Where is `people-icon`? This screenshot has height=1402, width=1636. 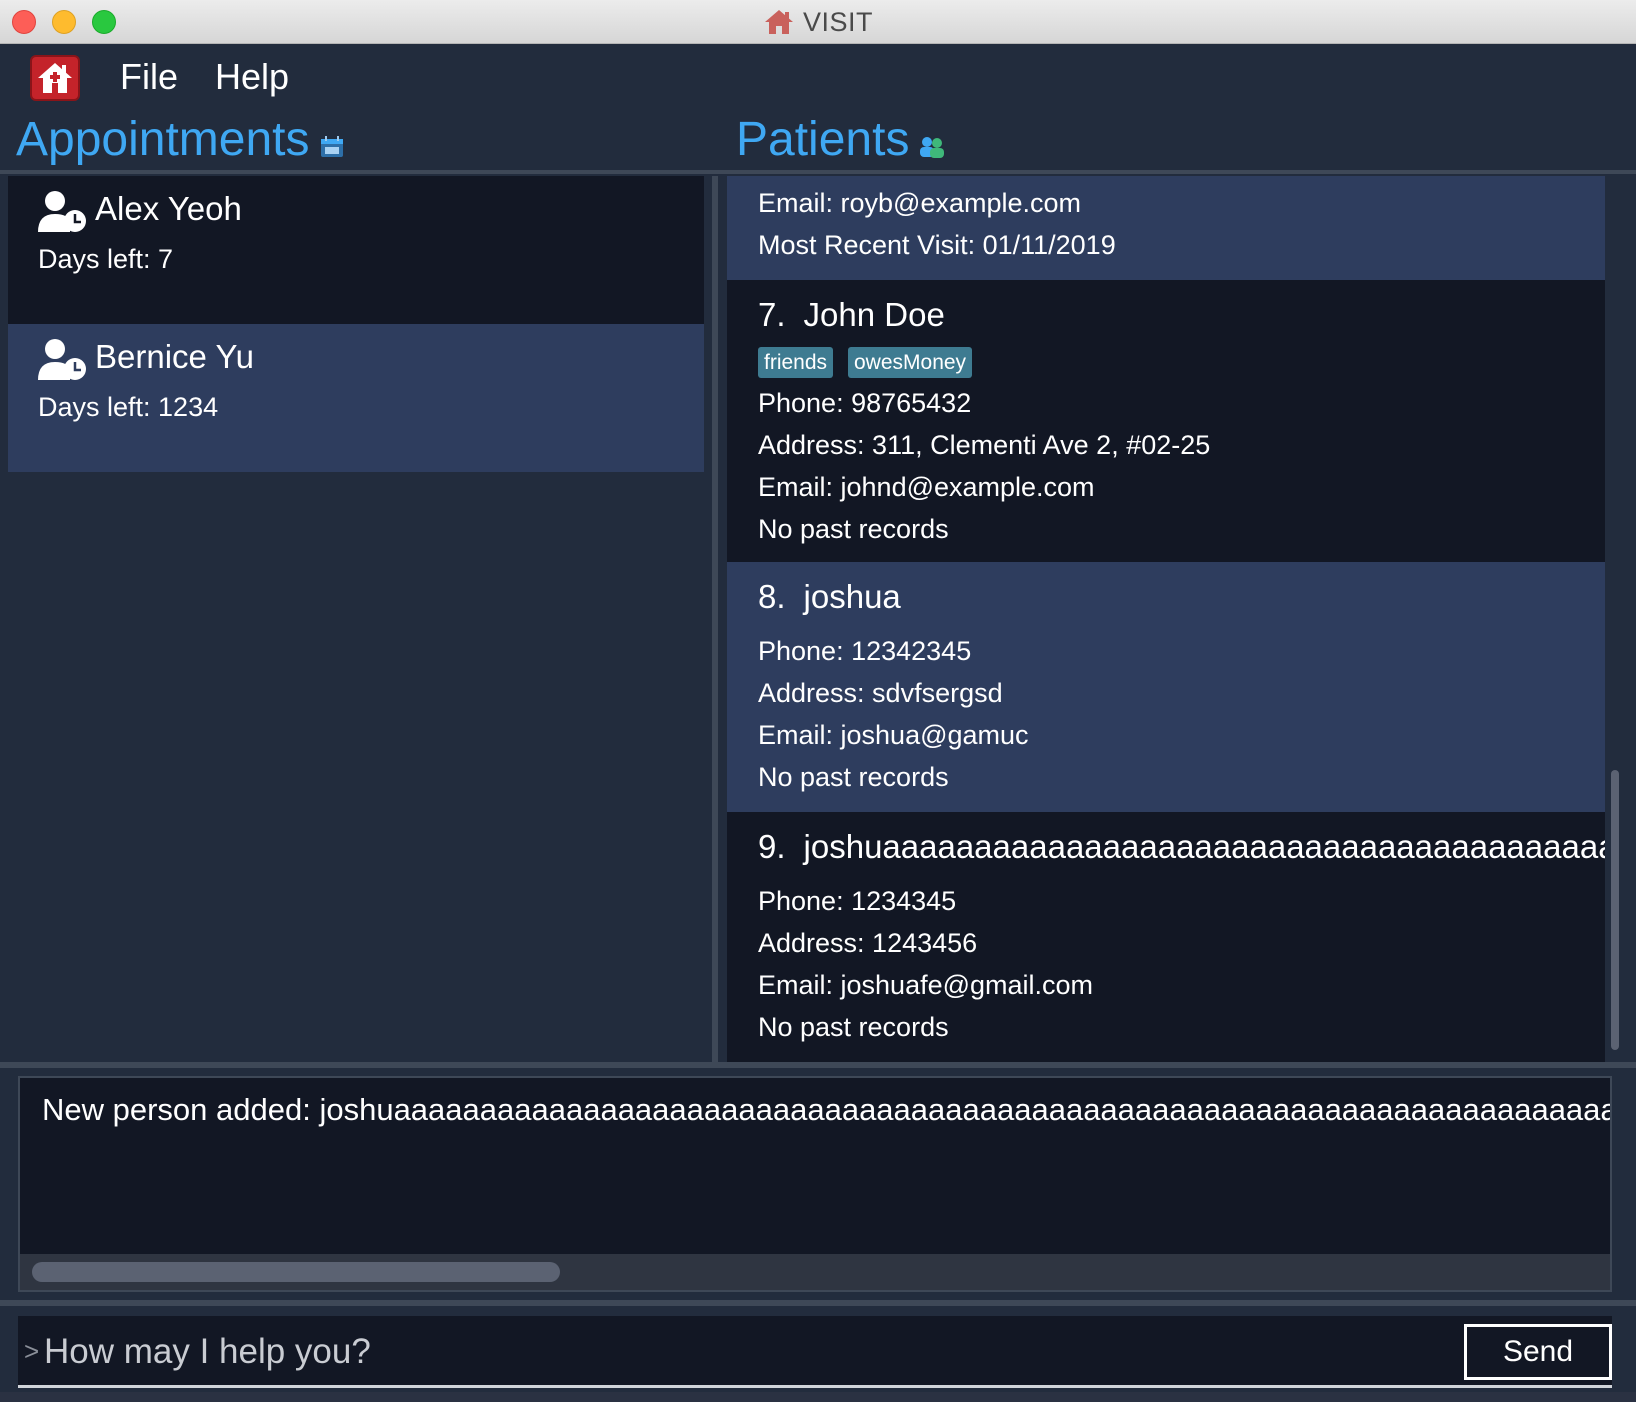
people-icon is located at coordinates (932, 147).